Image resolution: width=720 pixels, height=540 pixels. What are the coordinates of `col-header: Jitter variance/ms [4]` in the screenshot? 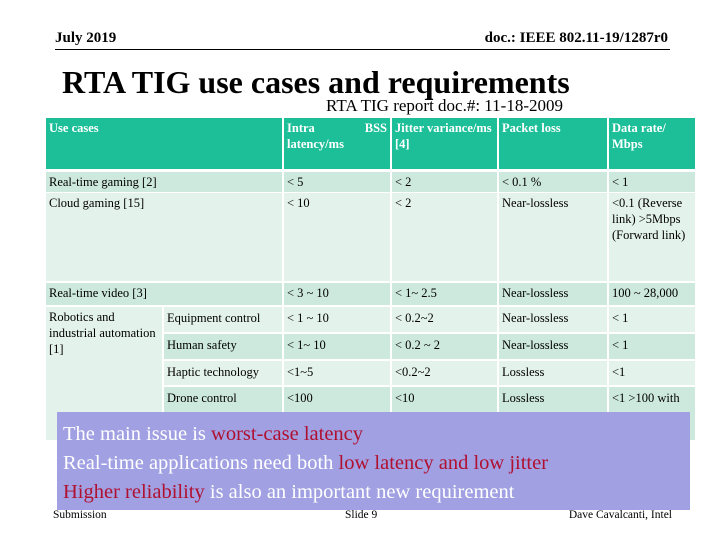 It's located at (444, 143).